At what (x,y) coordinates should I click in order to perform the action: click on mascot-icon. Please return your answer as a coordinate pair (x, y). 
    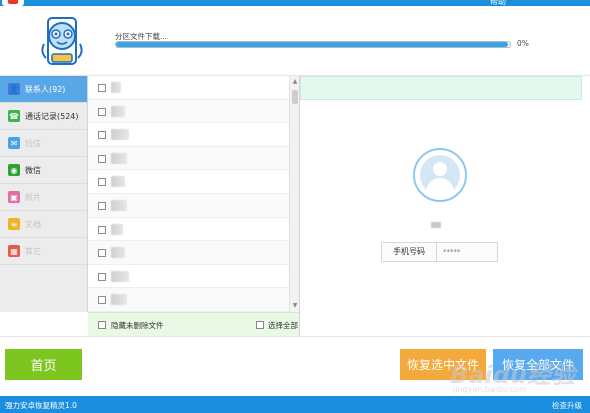
    Looking at the image, I should click on (62, 41).